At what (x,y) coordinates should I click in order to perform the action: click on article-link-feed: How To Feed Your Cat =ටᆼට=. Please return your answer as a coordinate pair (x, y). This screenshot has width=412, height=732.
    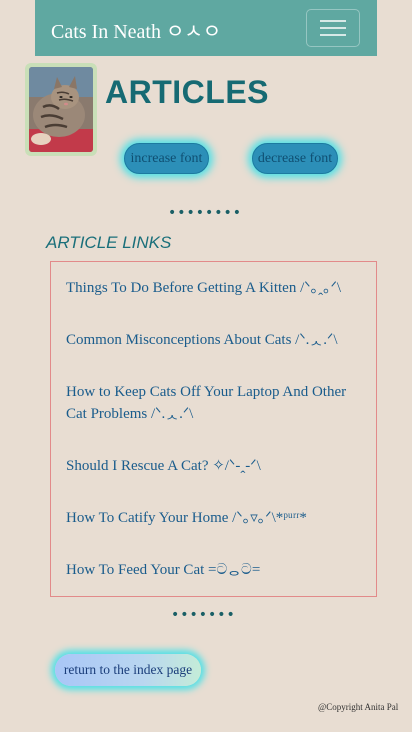
    Looking at the image, I should click on (216, 570).